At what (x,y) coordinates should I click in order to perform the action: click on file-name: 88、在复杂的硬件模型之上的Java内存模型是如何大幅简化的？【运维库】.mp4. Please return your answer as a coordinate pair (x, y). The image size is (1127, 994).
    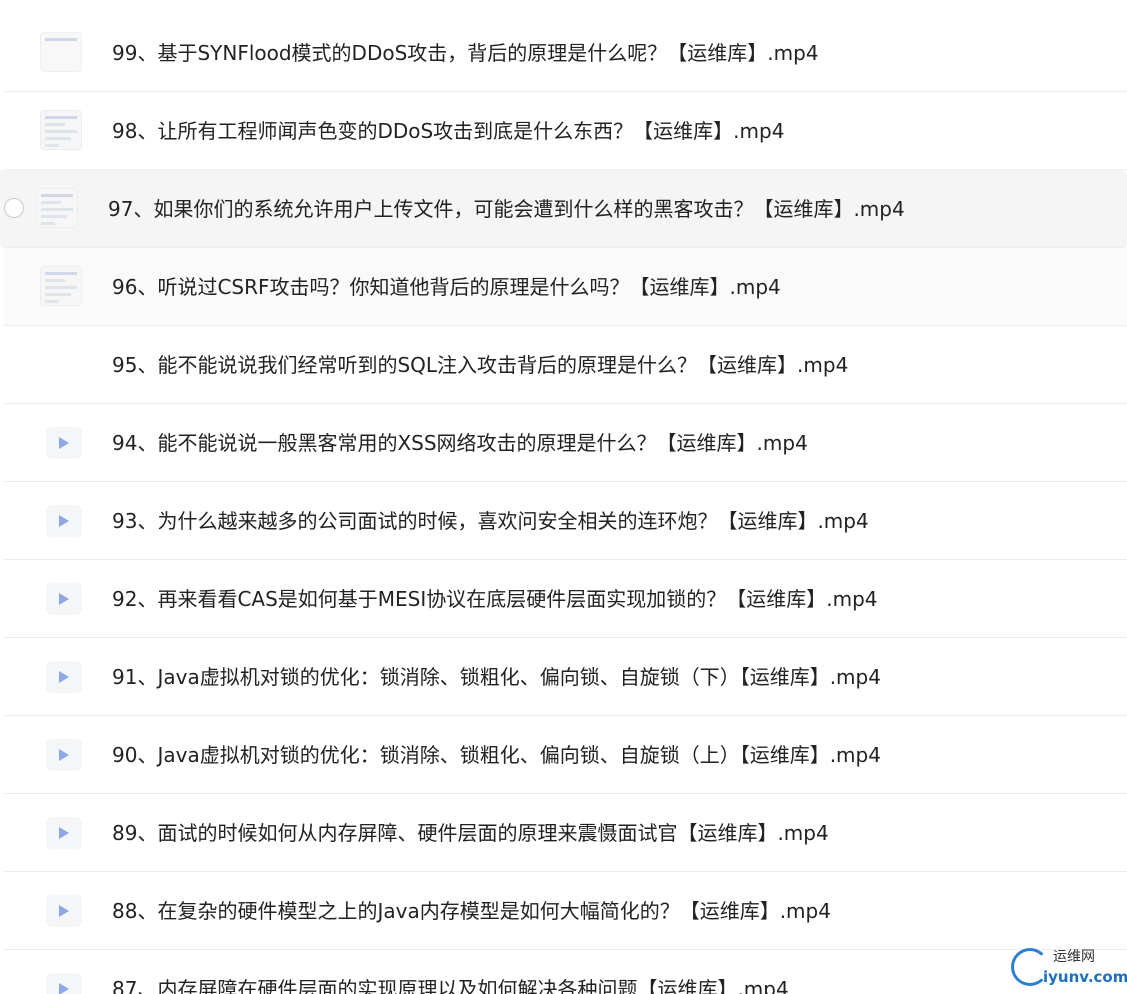
    Looking at the image, I should click on (471, 911).